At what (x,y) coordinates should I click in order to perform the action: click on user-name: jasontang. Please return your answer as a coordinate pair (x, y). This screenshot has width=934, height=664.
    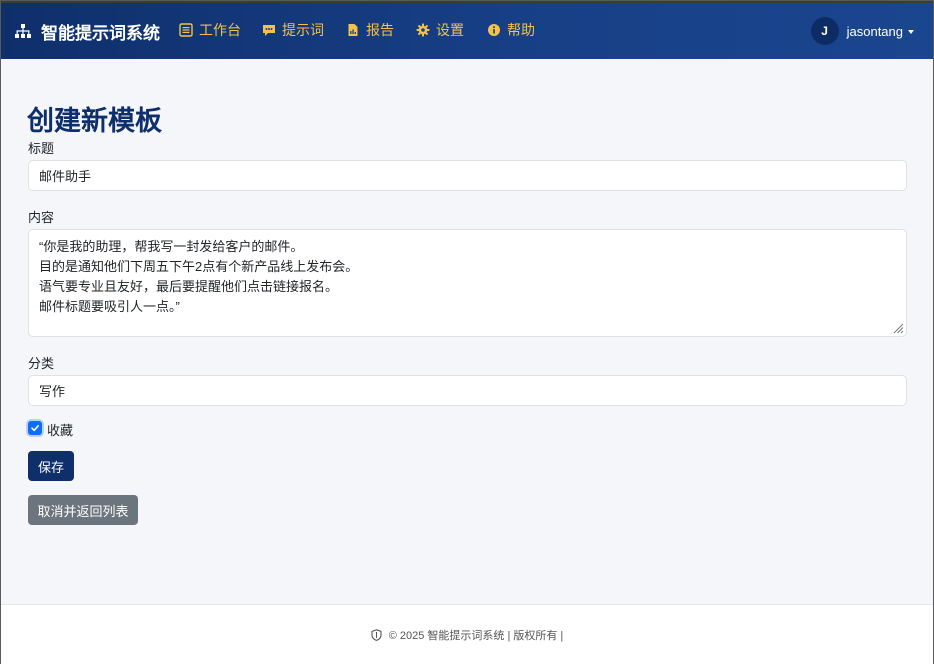
    Looking at the image, I should click on (874, 31).